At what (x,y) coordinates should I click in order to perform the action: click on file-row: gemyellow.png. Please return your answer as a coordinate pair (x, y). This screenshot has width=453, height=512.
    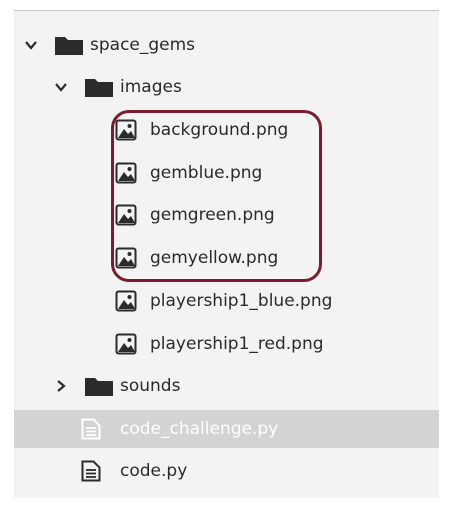
    Looking at the image, I should click on (226, 258).